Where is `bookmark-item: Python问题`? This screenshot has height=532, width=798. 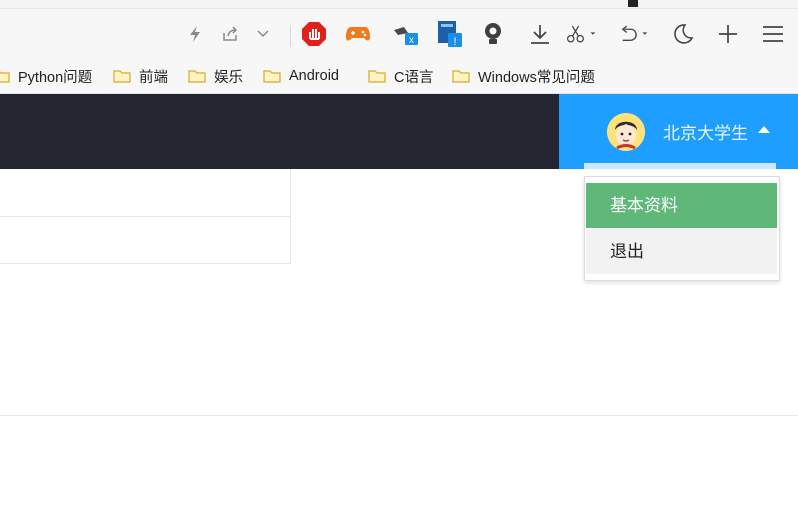 bookmark-item: Python问题 is located at coordinates (46, 76).